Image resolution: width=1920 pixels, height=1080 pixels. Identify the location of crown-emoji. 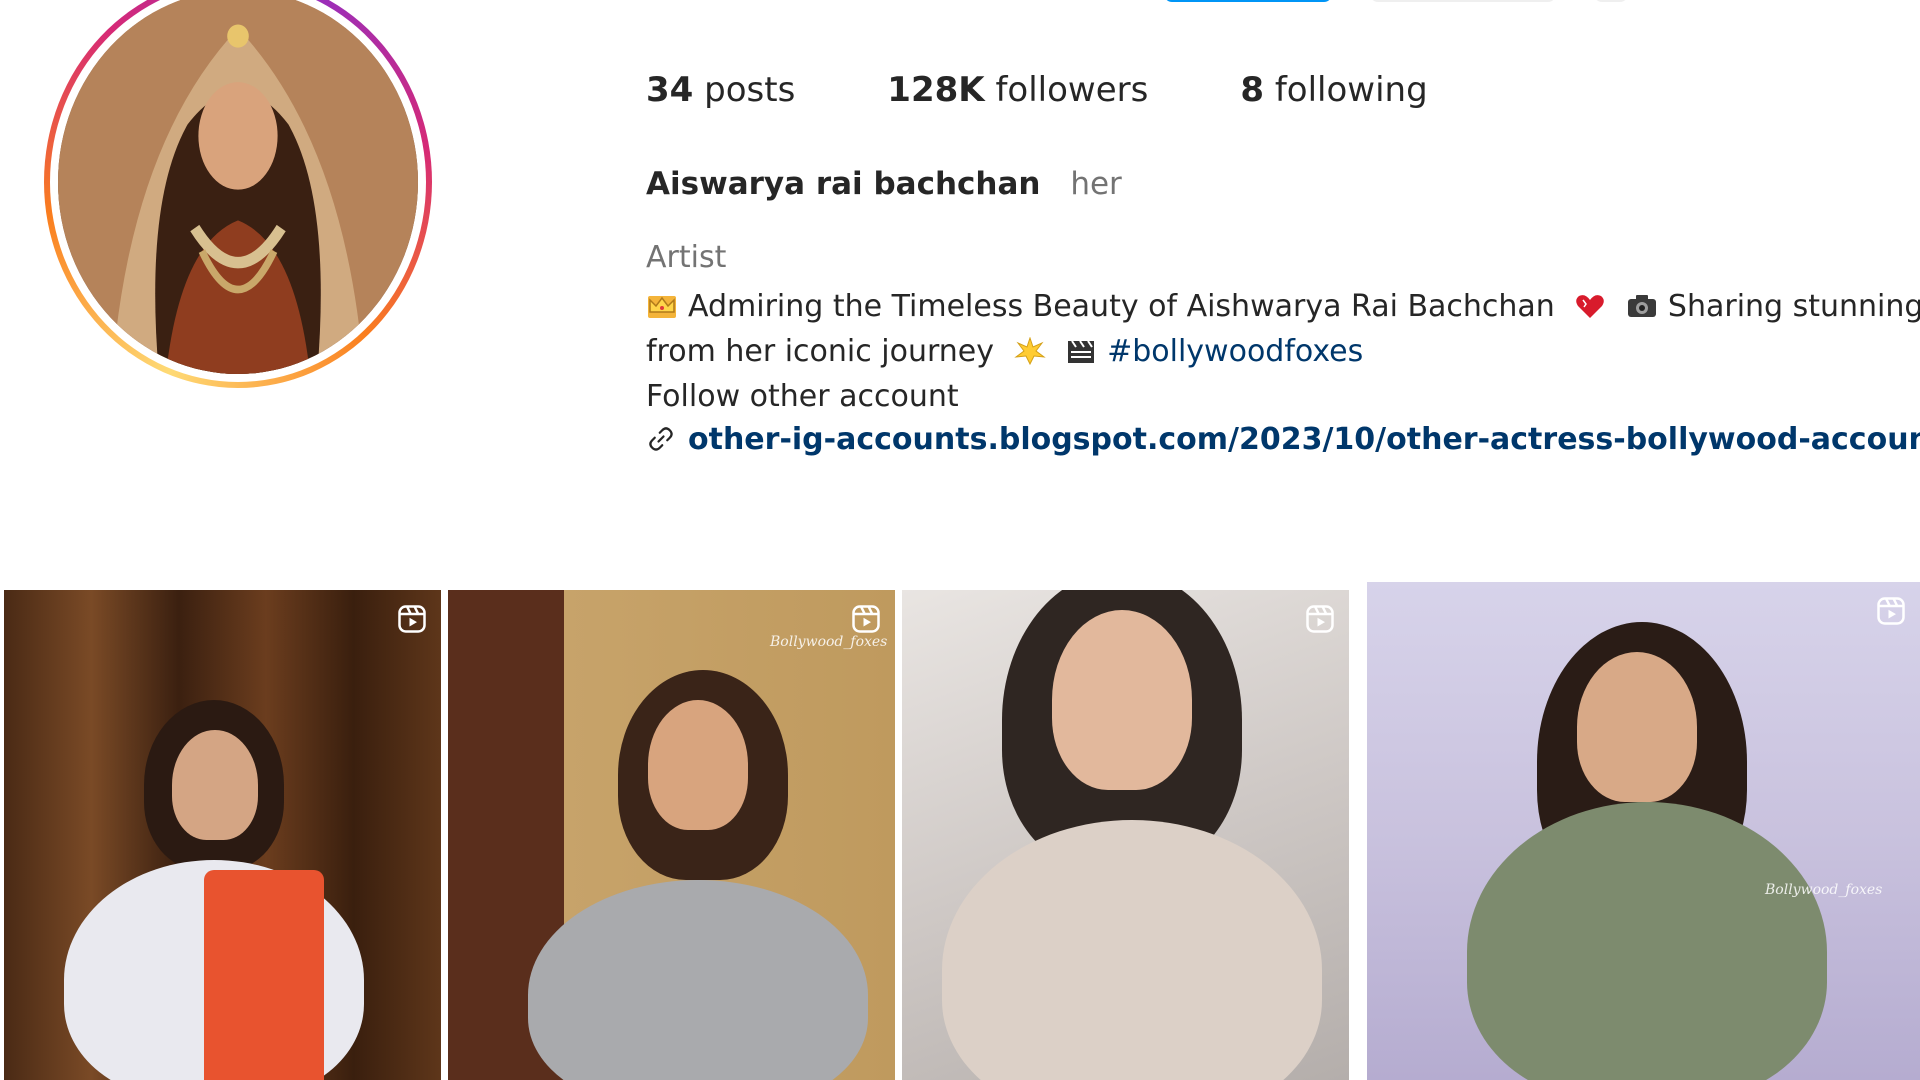
(662, 307).